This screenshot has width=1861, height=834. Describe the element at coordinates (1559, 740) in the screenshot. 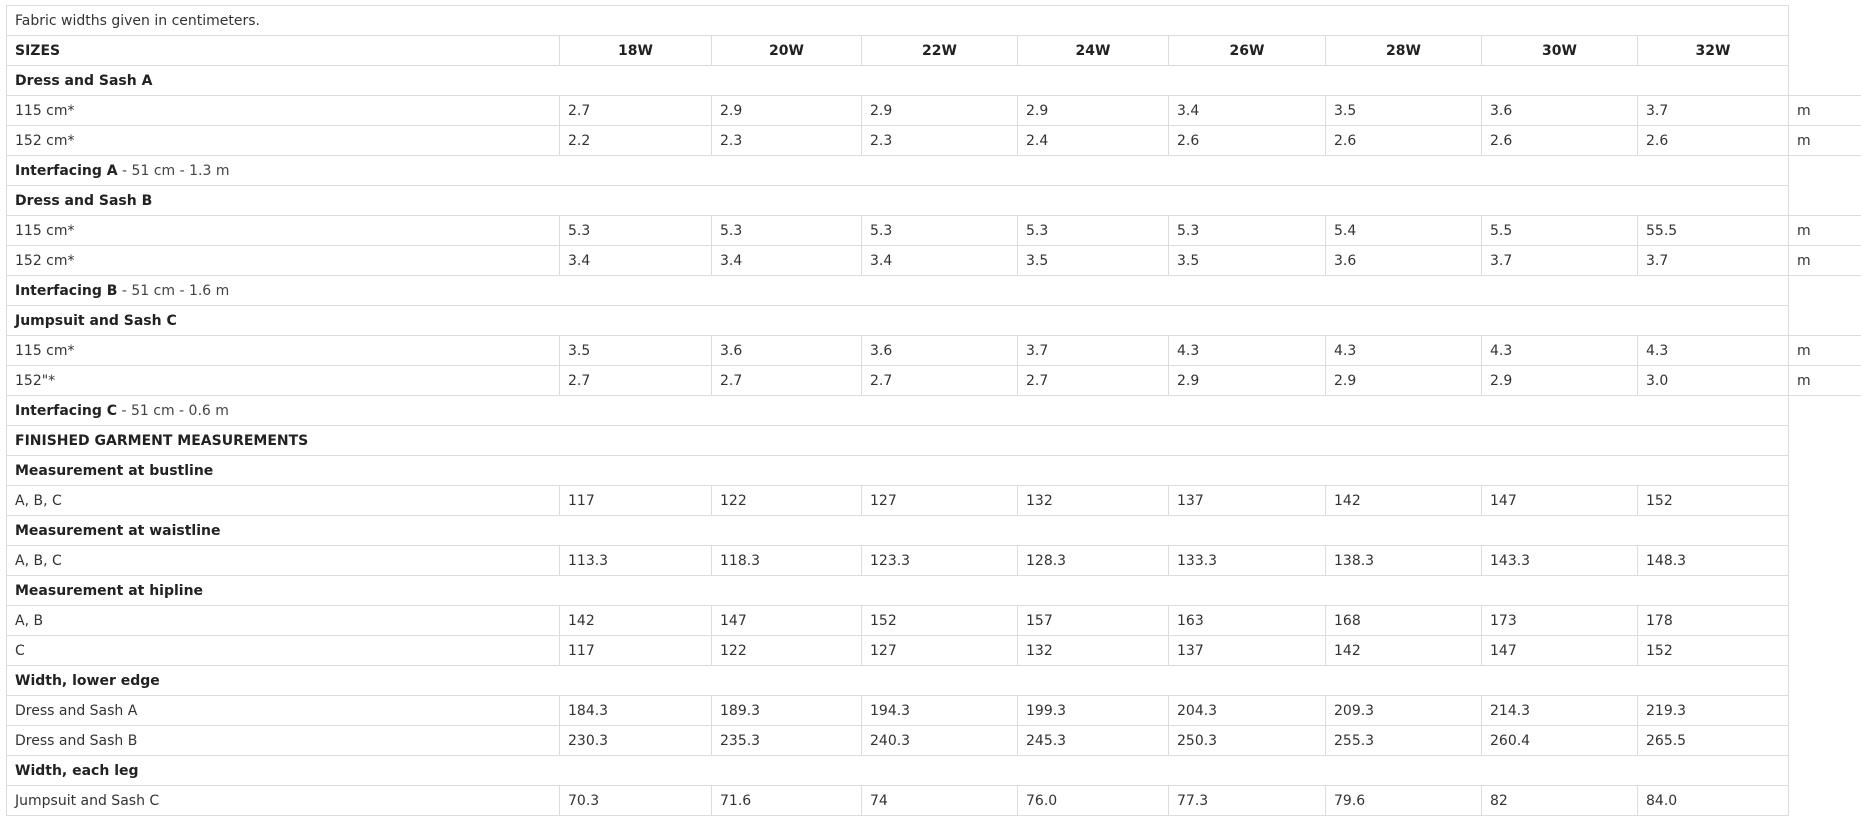

I see `value-cell: 260.4` at that location.